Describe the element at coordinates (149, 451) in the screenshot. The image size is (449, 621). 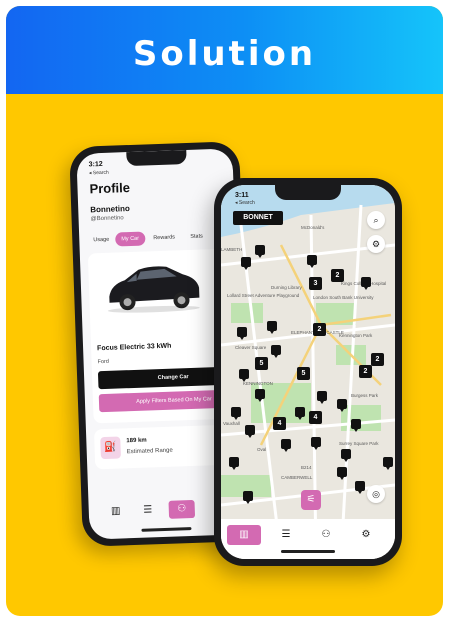
I see `range-label: Estimated Range` at that location.